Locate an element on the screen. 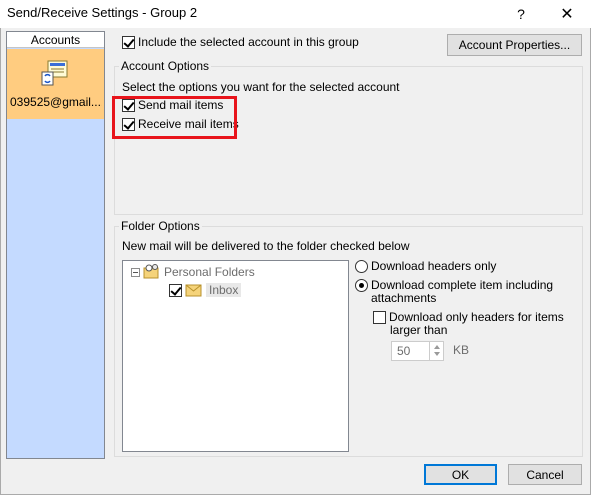 This screenshot has width=591, height=495. complete-item-row: Download complete item including is located at coordinates (454, 285).